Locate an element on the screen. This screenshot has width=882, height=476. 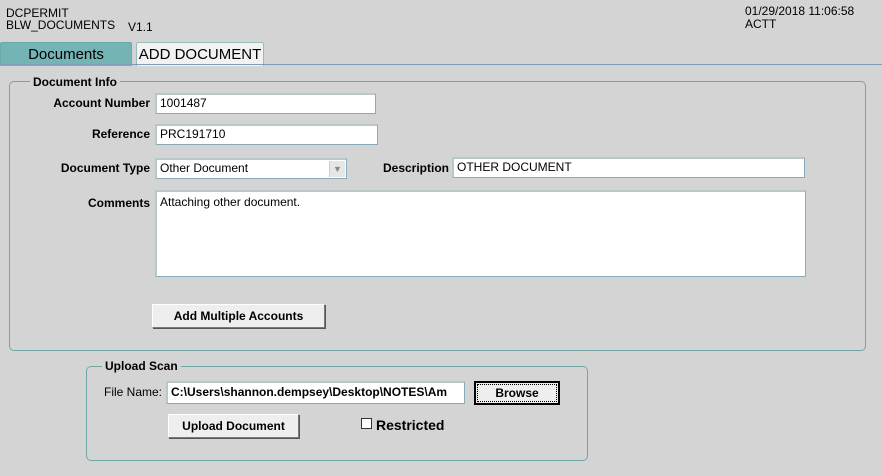
restricted-label: Restricted is located at coordinates (410, 425).